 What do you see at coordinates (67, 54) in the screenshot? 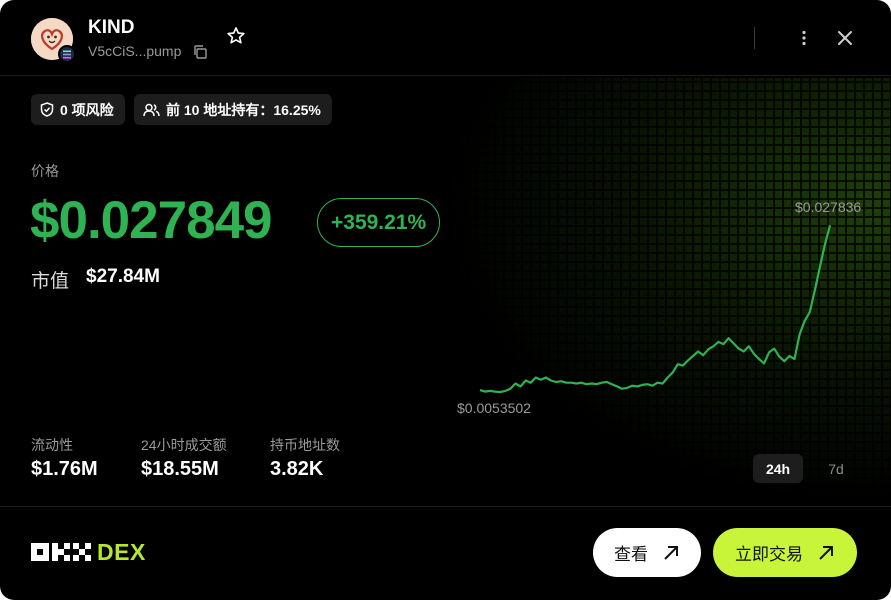
I see `solana-icon` at bounding box center [67, 54].